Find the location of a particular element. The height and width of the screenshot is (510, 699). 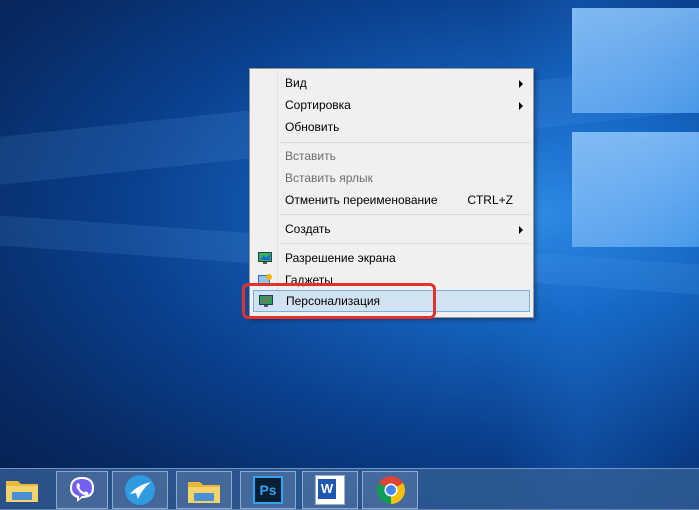

menu-item-undo-rename: Отменить переименование CTRL+Z is located at coordinates (391, 200).